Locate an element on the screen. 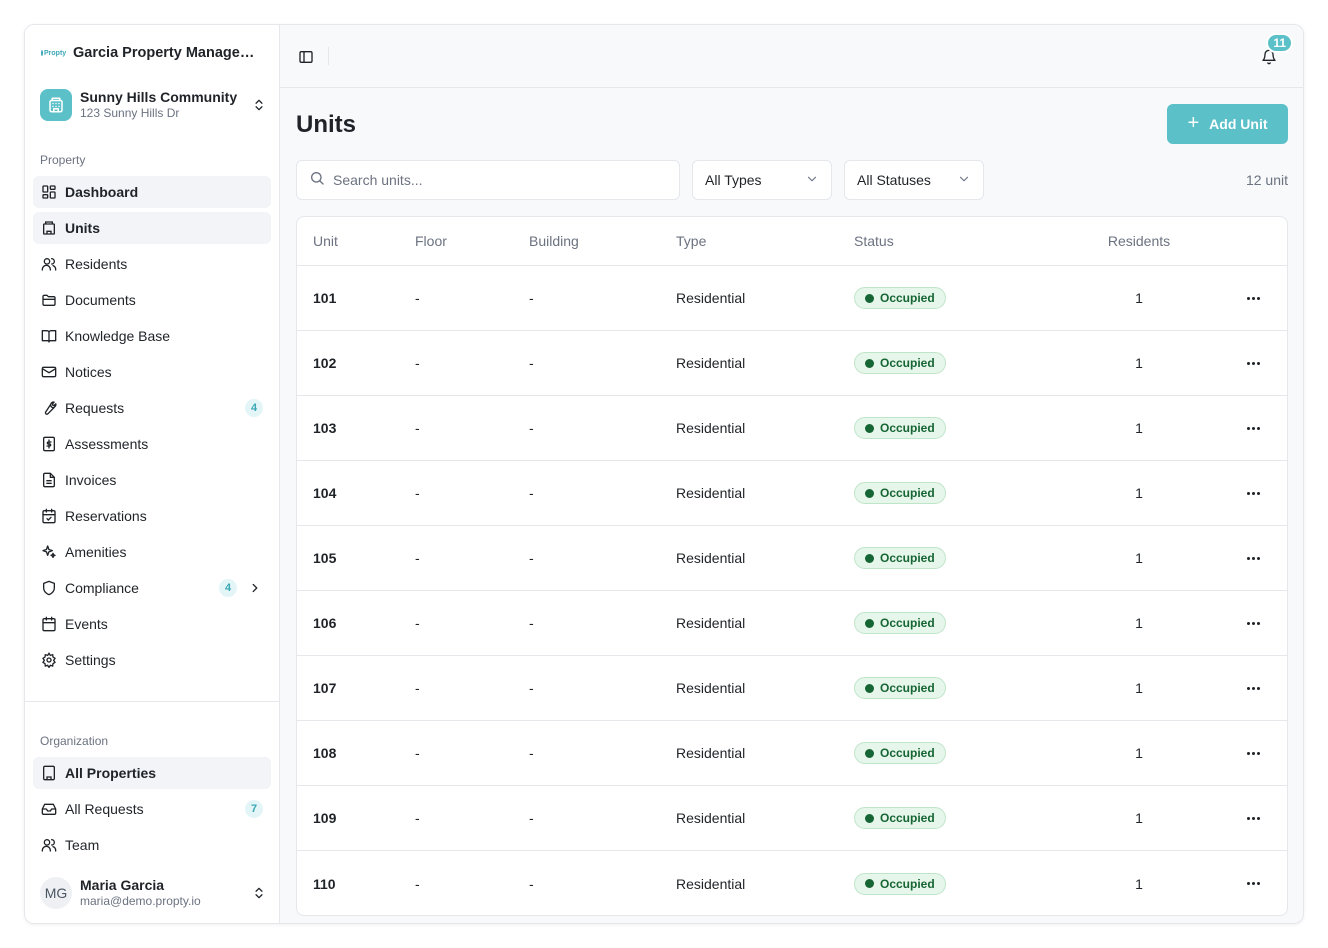 Image resolution: width=1328 pixels, height=948 pixels. sidebar-item-notices: Notices is located at coordinates (152, 372).